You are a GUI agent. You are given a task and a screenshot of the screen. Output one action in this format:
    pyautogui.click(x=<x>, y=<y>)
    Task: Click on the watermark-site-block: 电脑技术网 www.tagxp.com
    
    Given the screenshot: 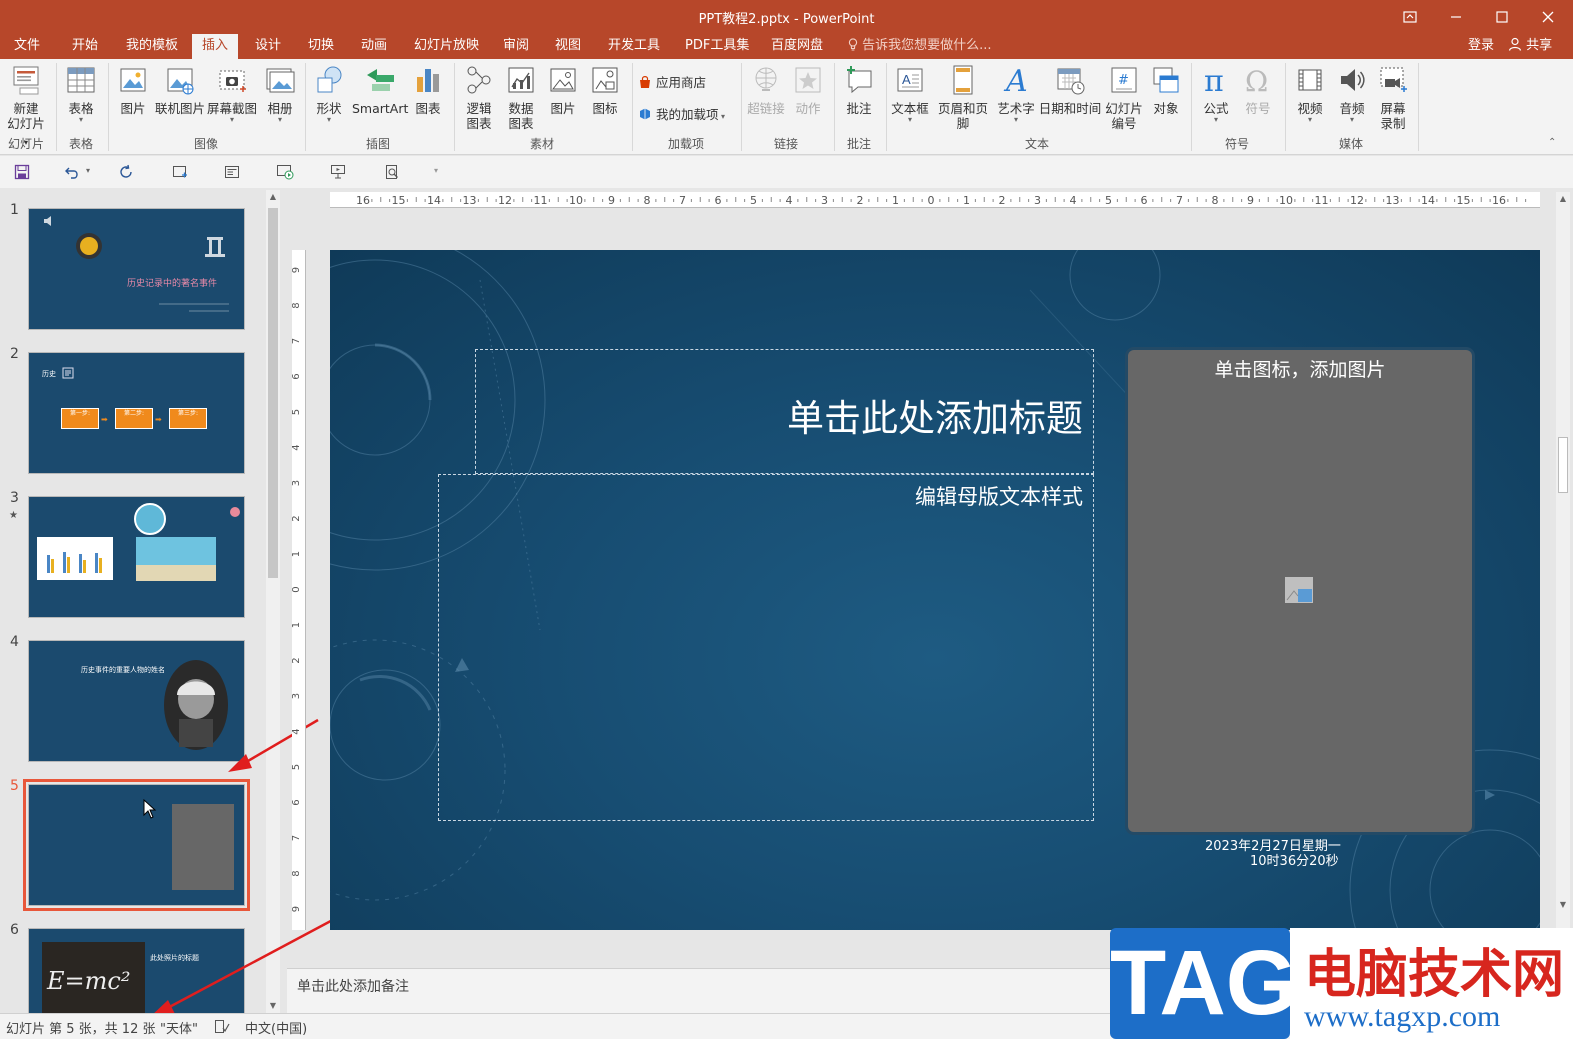 What is the action you would take?
    pyautogui.click(x=1431, y=983)
    